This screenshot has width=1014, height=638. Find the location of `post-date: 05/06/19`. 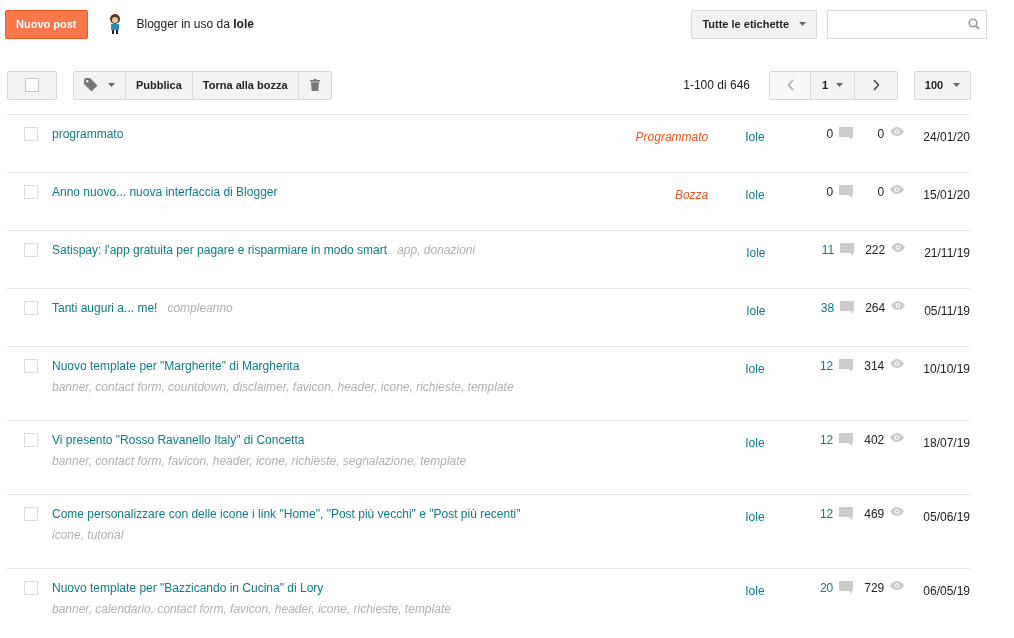

post-date: 05/06/19 is located at coordinates (946, 517).